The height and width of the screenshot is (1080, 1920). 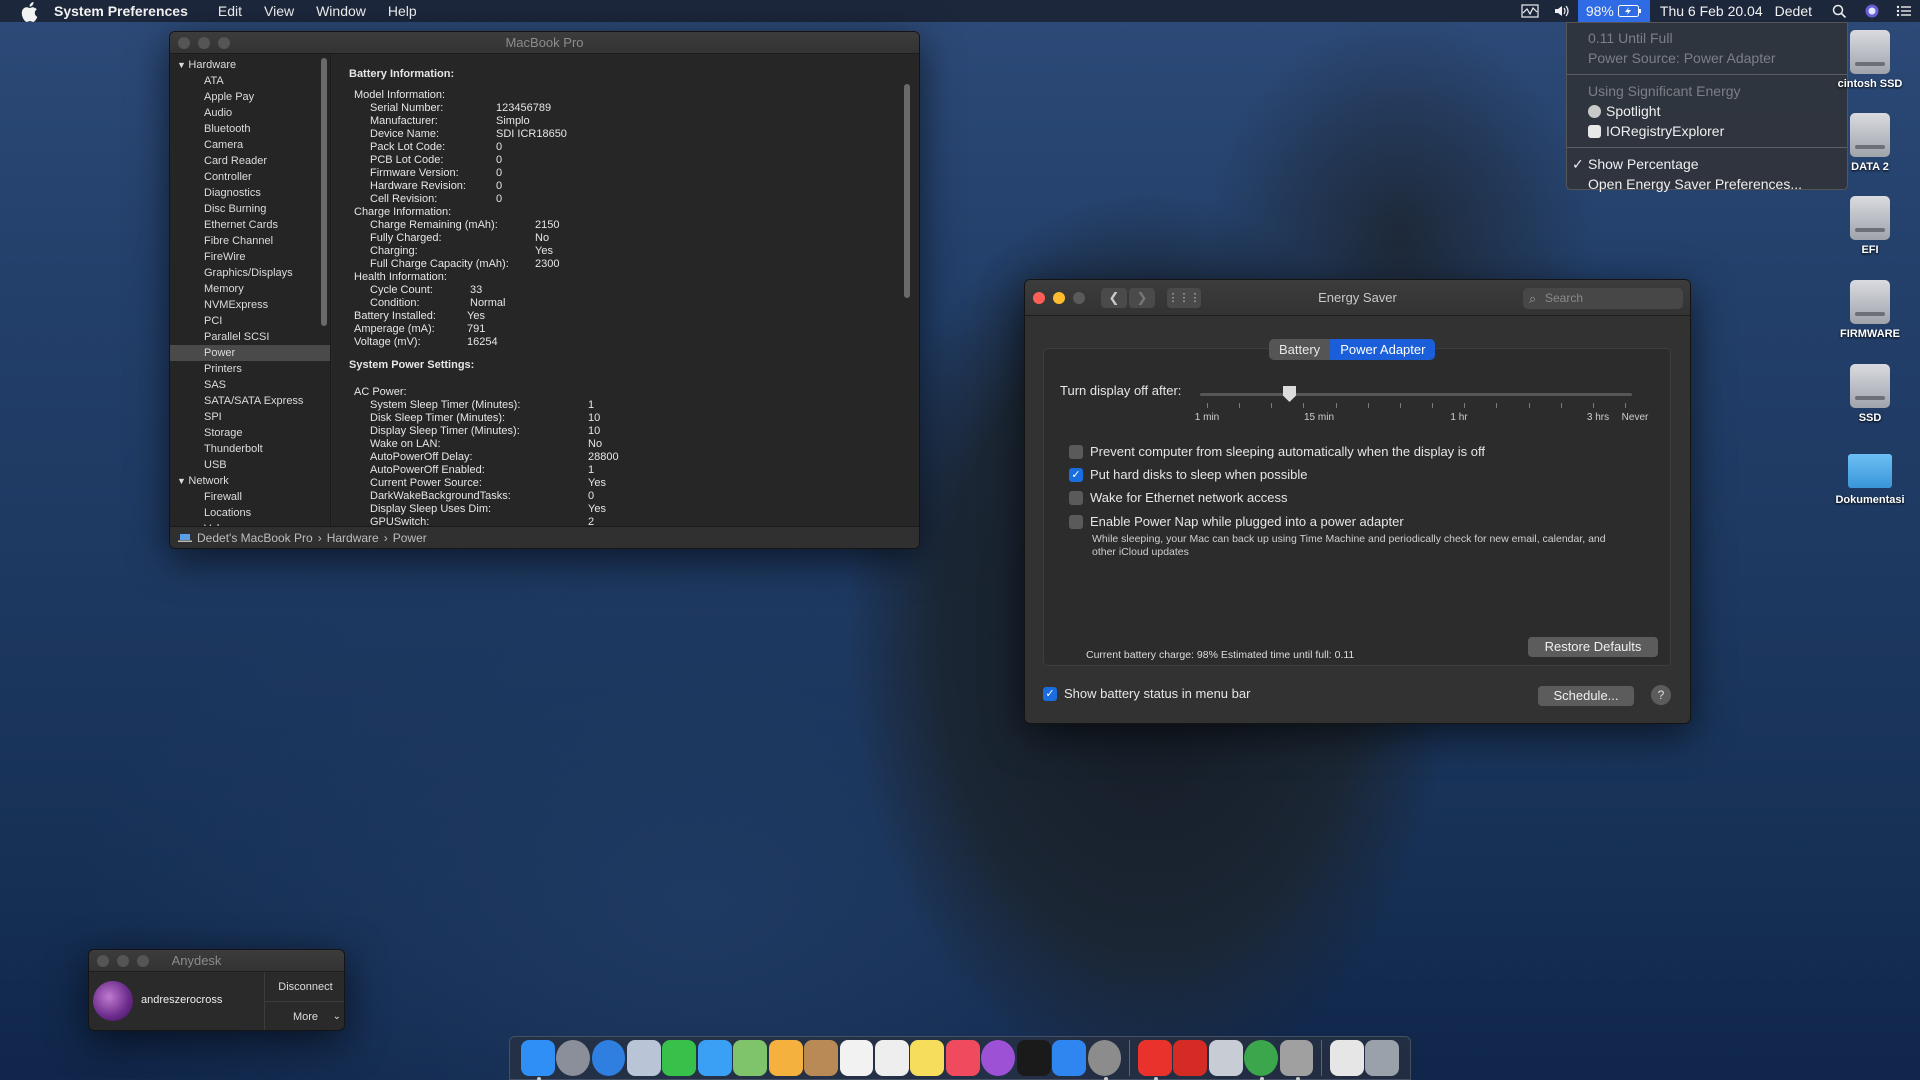 What do you see at coordinates (250, 449) in the screenshot?
I see `sidebar-item-thunderbolt: Thunderbolt` at bounding box center [250, 449].